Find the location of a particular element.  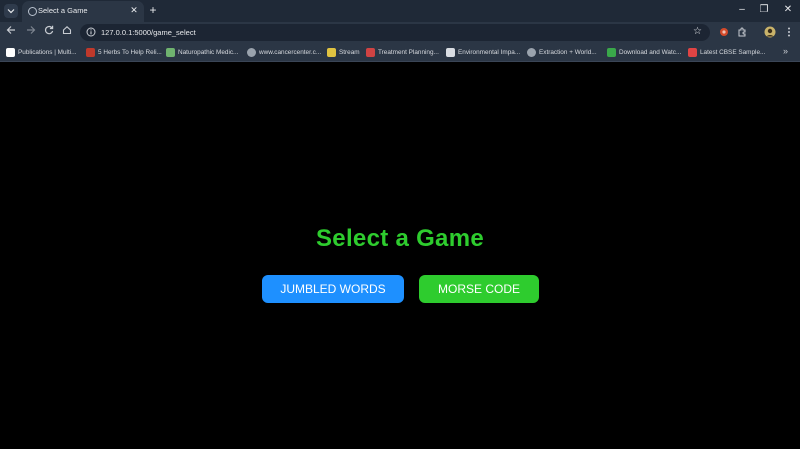

chevron-down-icon is located at coordinates (11, 11).